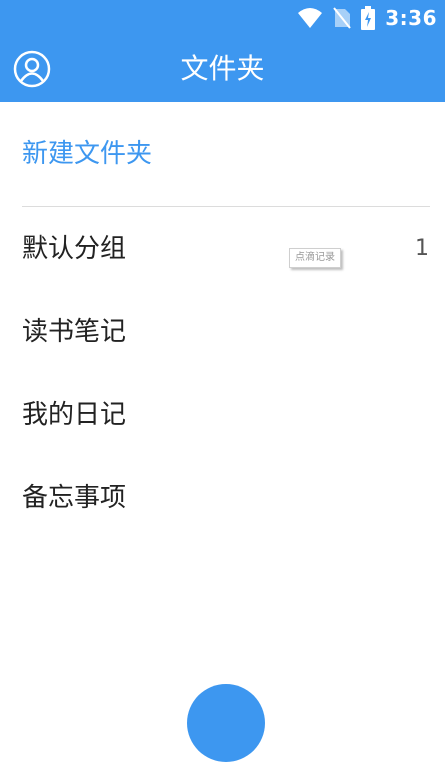  Describe the element at coordinates (226, 723) in the screenshot. I see `floating-action-button` at that location.